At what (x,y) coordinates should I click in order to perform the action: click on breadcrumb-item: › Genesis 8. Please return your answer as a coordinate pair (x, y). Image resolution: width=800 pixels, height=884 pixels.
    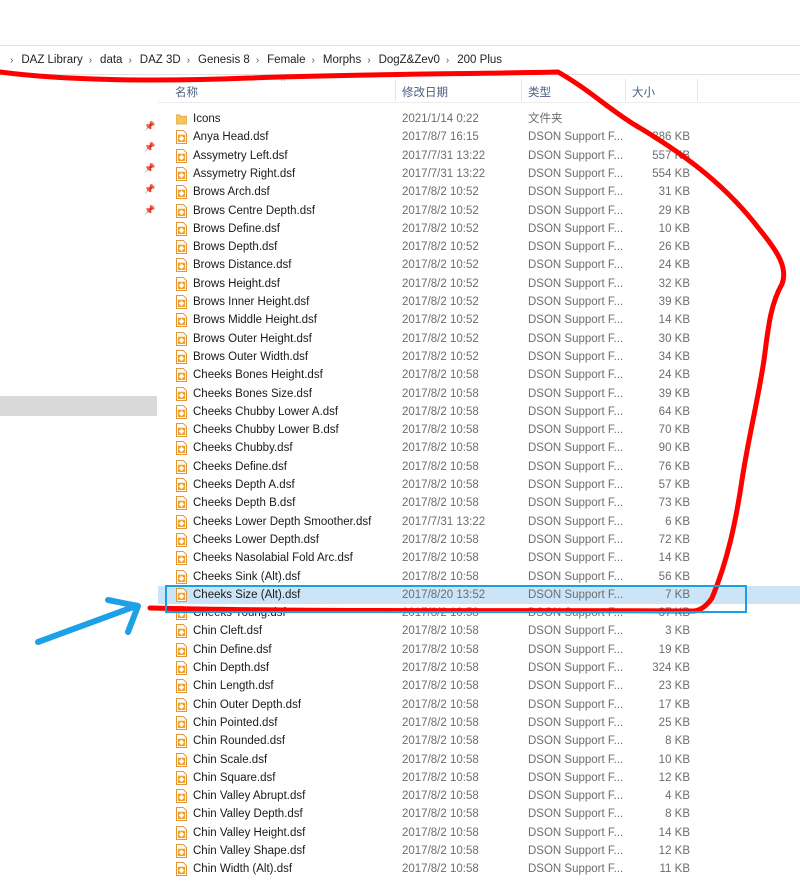
    Looking at the image, I should click on (215, 60).